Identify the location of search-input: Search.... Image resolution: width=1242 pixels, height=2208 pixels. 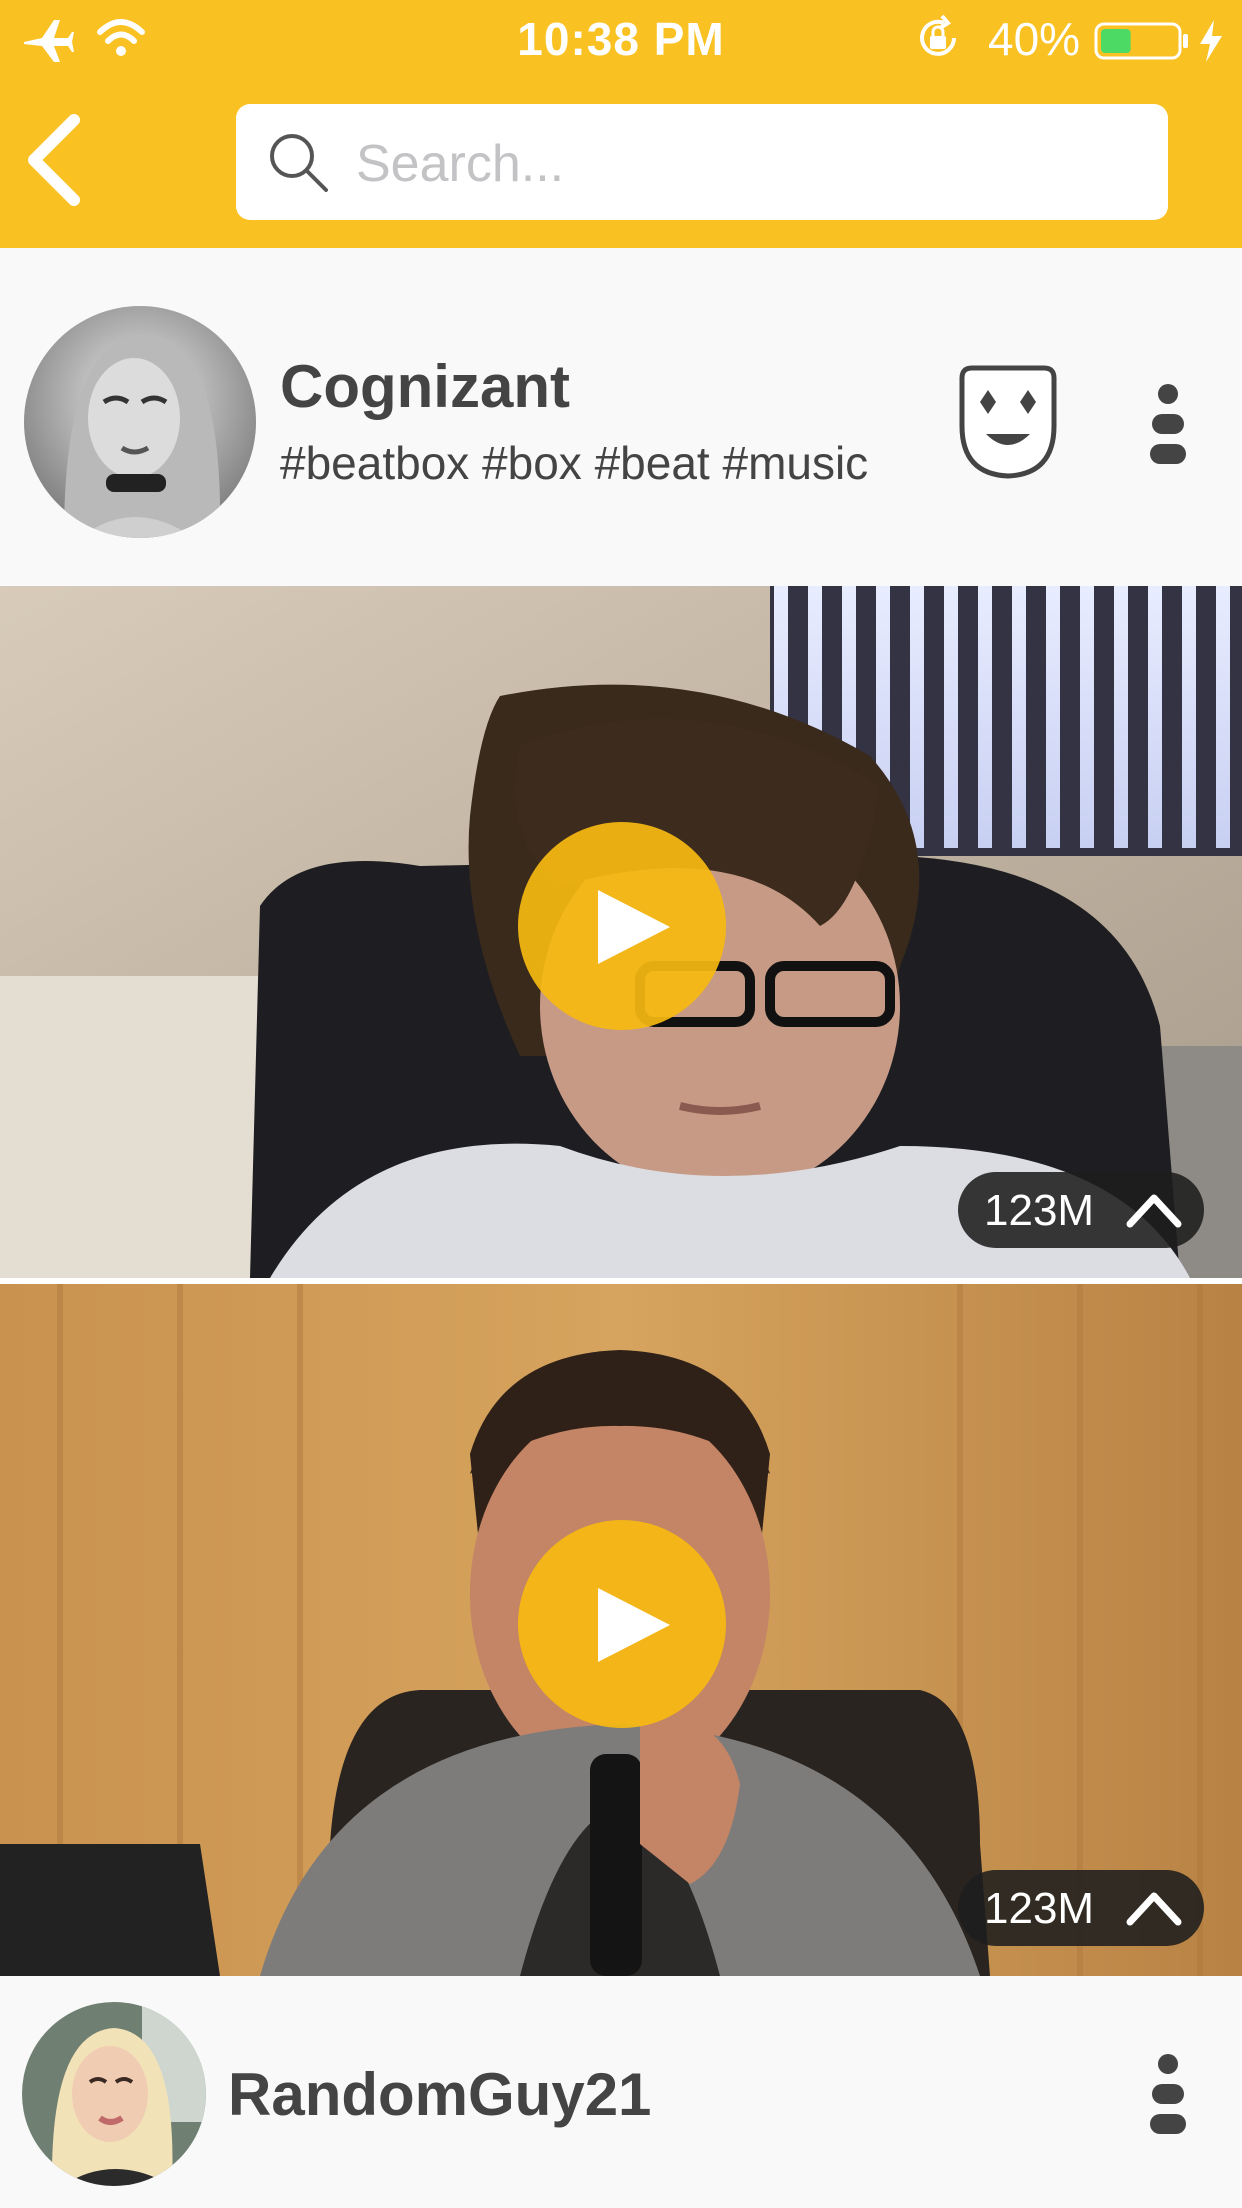
(460, 164).